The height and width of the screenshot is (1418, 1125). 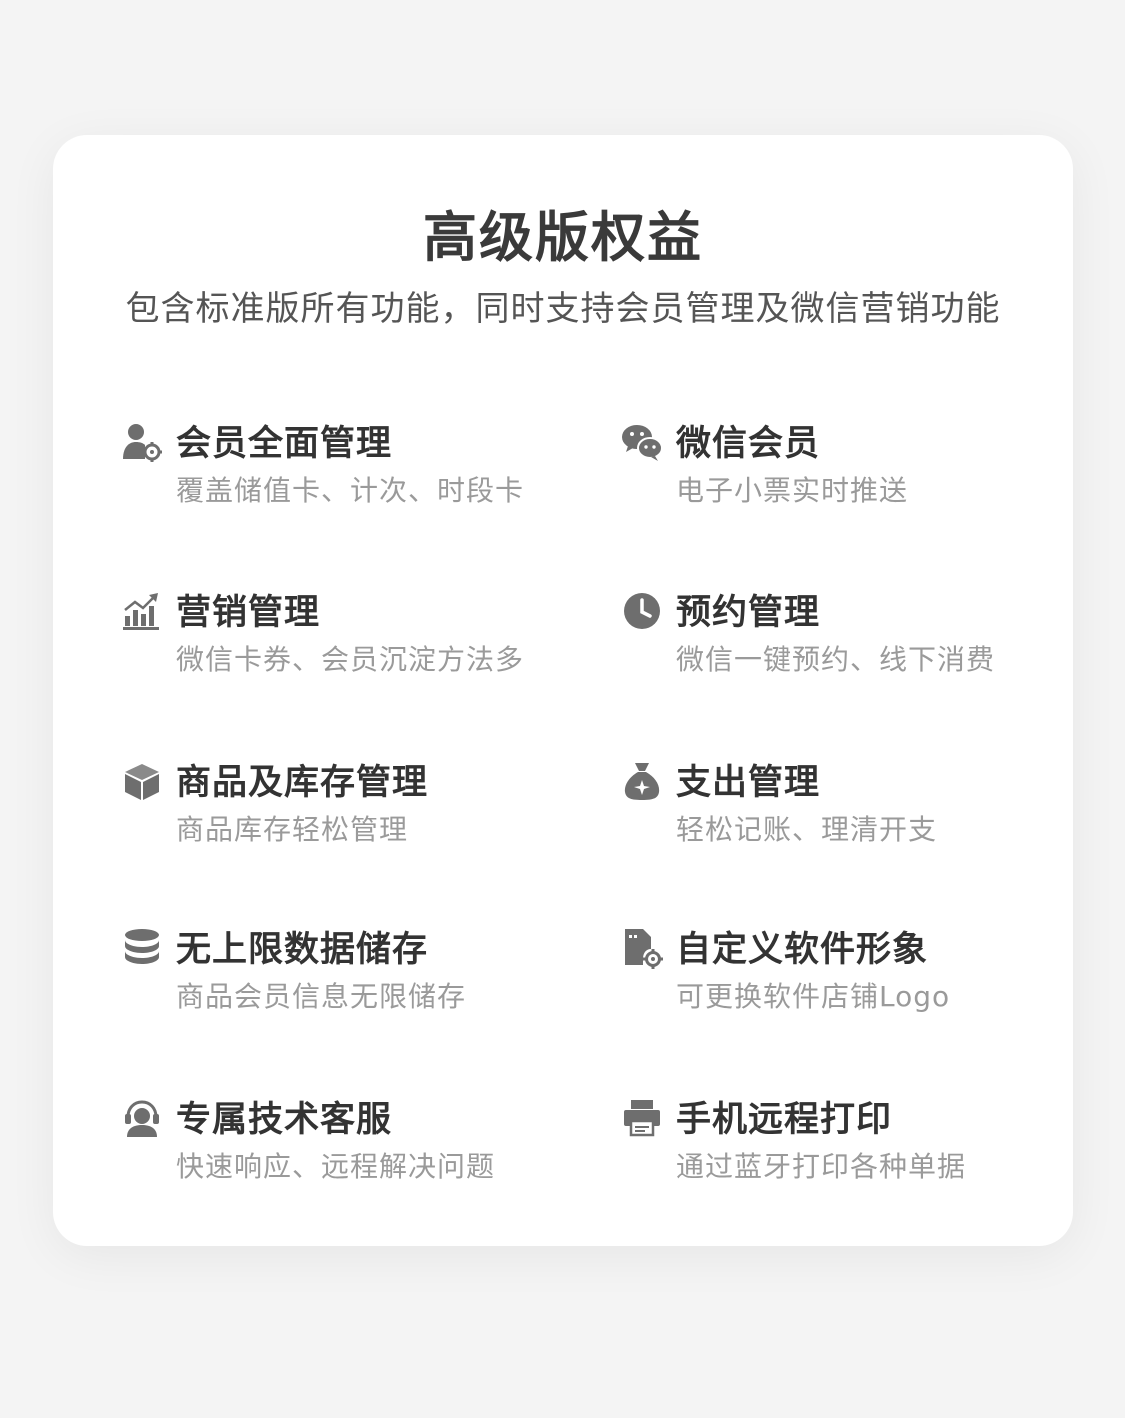 I want to click on feature-desc: 通过蓝牙打印各种单据, so click(x=821, y=1166).